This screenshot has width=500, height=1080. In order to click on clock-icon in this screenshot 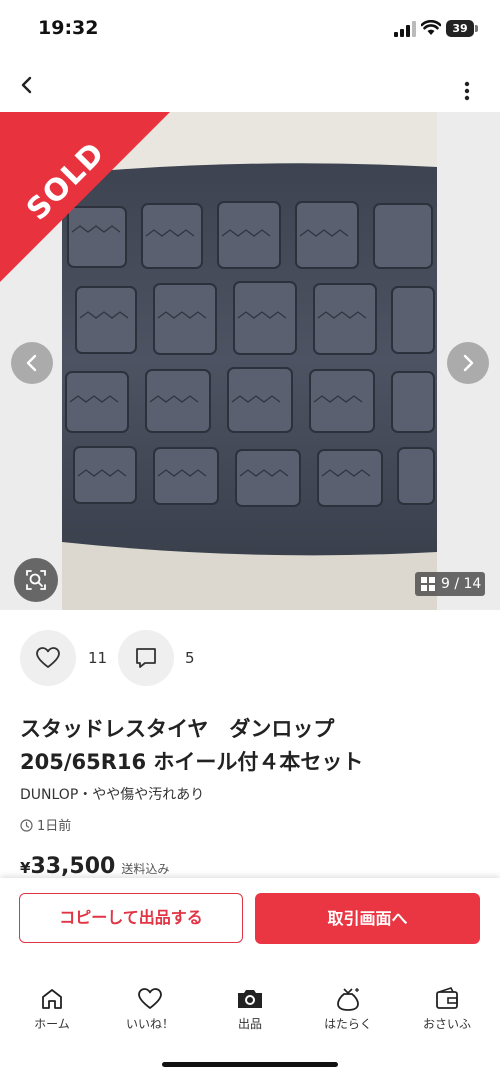, I will do `click(26, 825)`.